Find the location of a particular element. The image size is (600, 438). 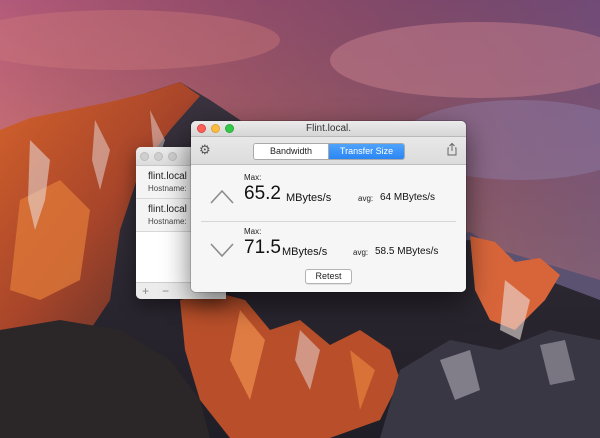

download-max-label: Max: is located at coordinates (253, 231).